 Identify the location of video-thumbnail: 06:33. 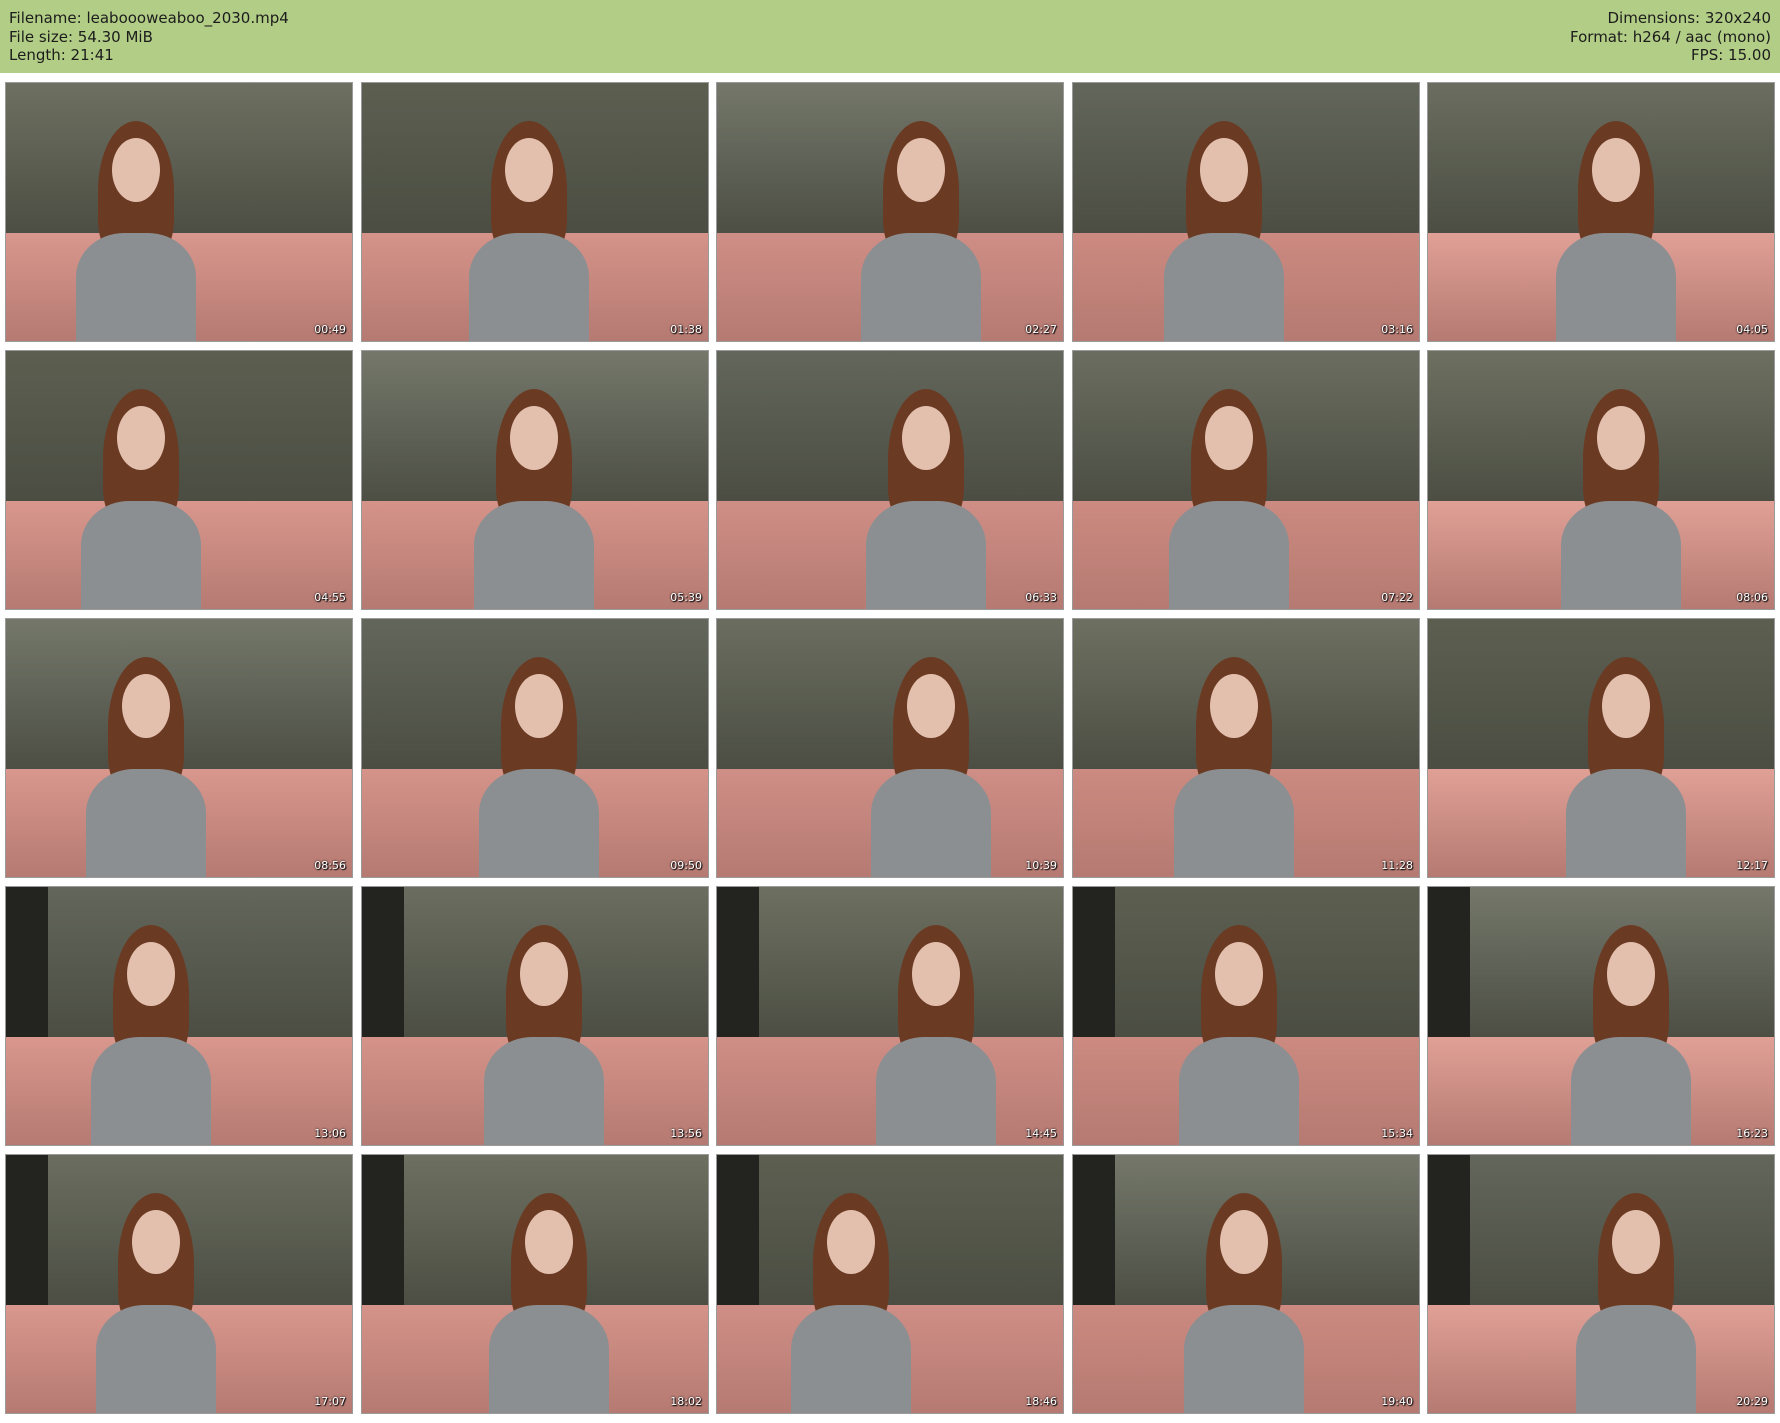
(890, 480).